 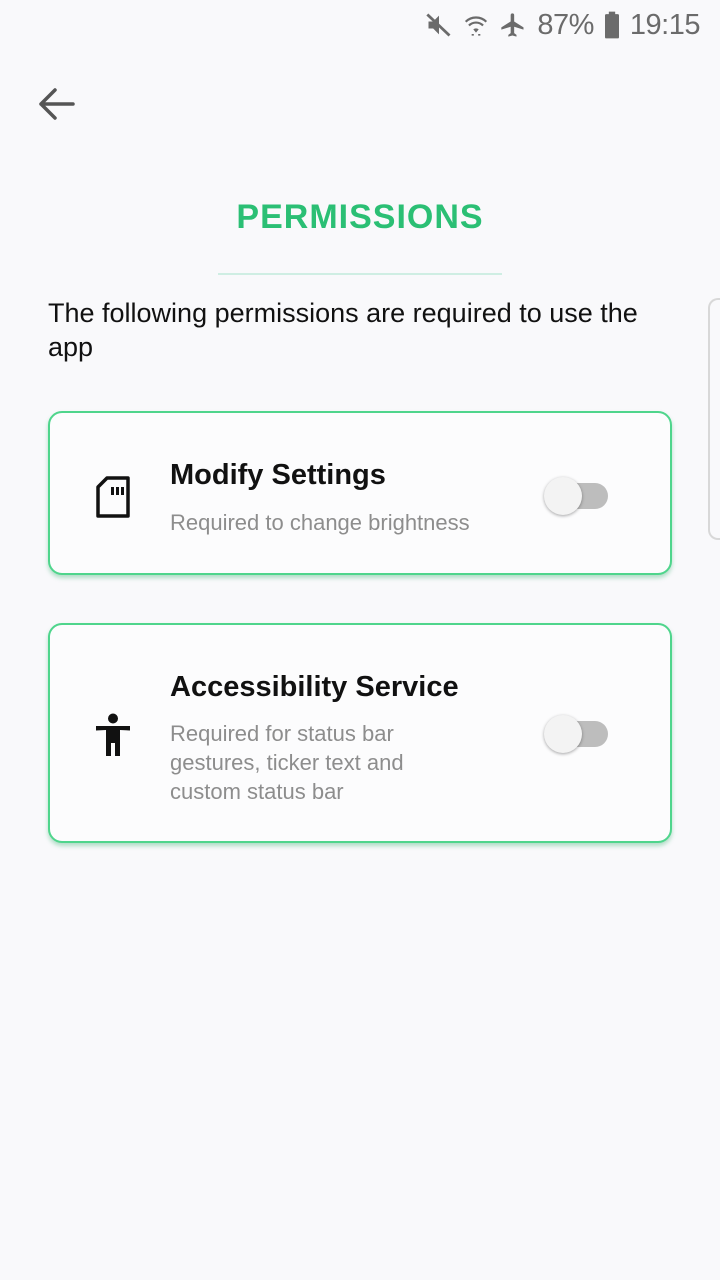 What do you see at coordinates (360, 25) in the screenshot?
I see `status-bar: 87% 19:15` at bounding box center [360, 25].